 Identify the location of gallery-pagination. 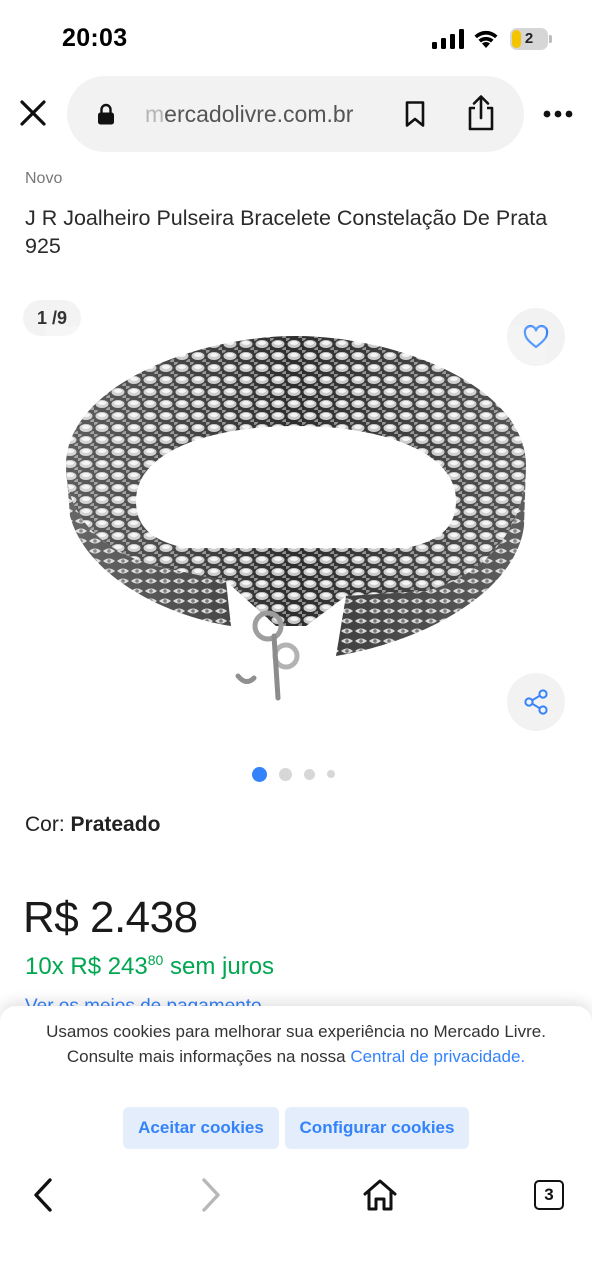
(293, 774).